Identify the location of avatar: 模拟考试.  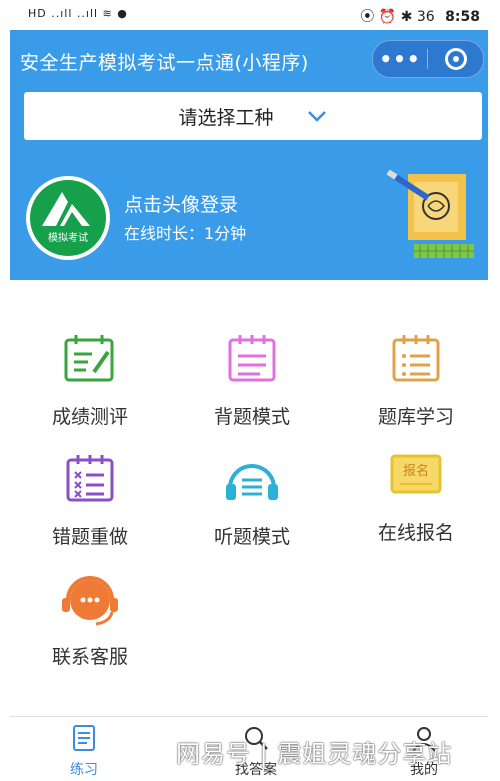
(68, 218).